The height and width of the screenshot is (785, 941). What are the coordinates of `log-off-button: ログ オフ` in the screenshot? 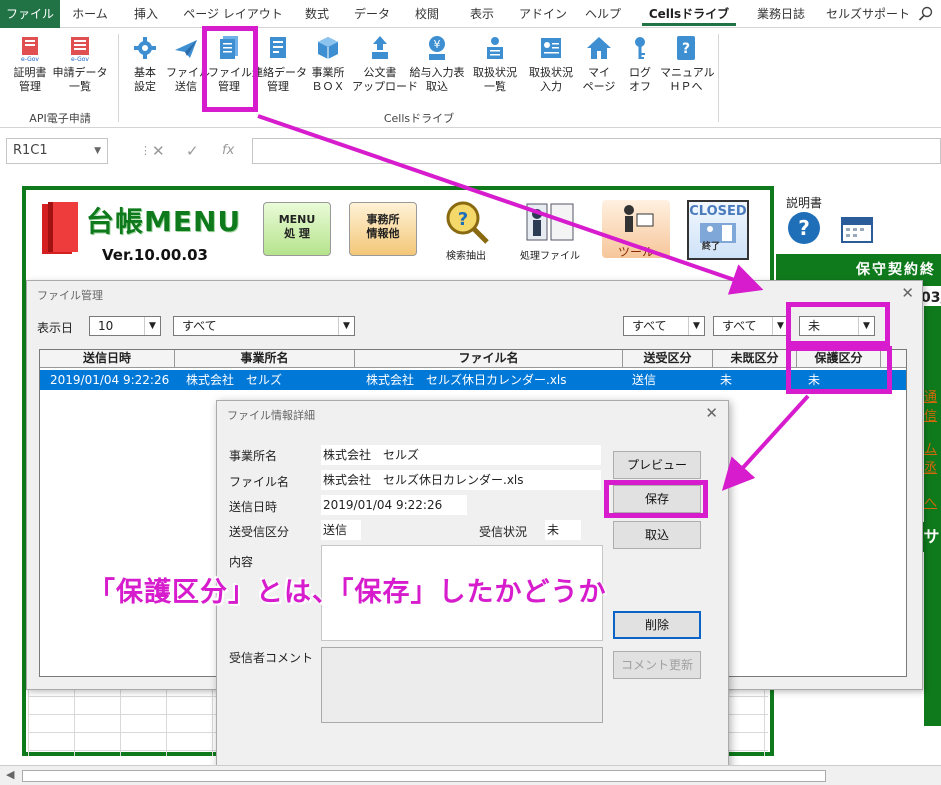 It's located at (640, 64).